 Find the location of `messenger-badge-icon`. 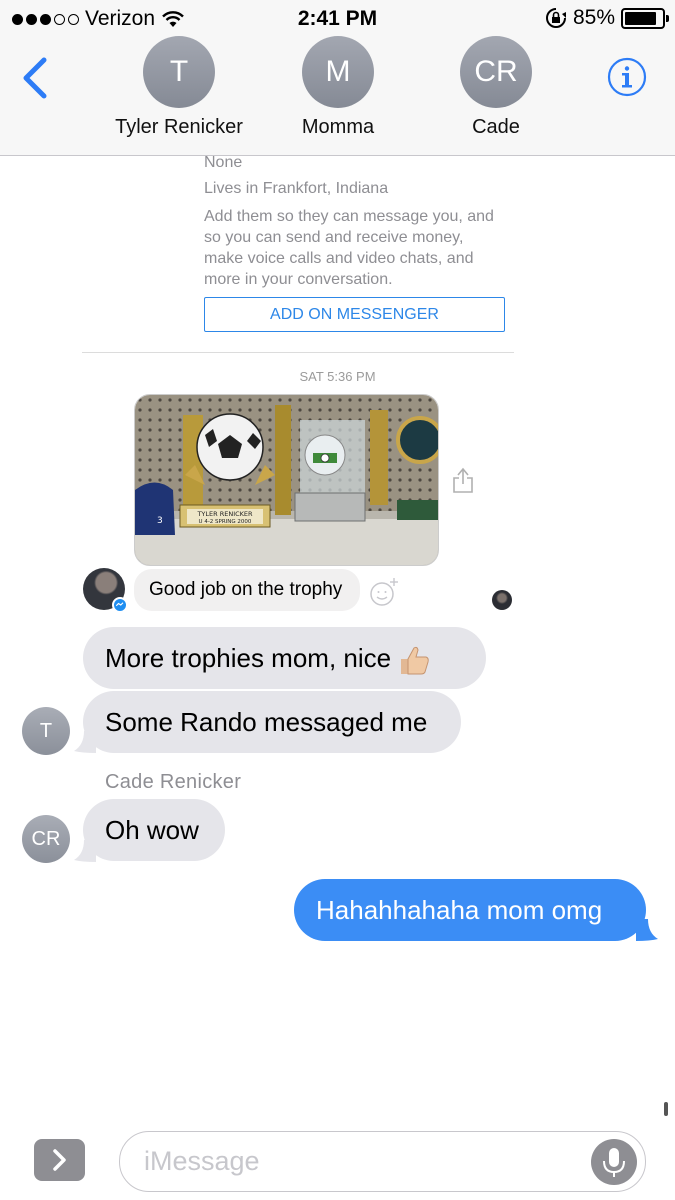

messenger-badge-icon is located at coordinates (120, 605).